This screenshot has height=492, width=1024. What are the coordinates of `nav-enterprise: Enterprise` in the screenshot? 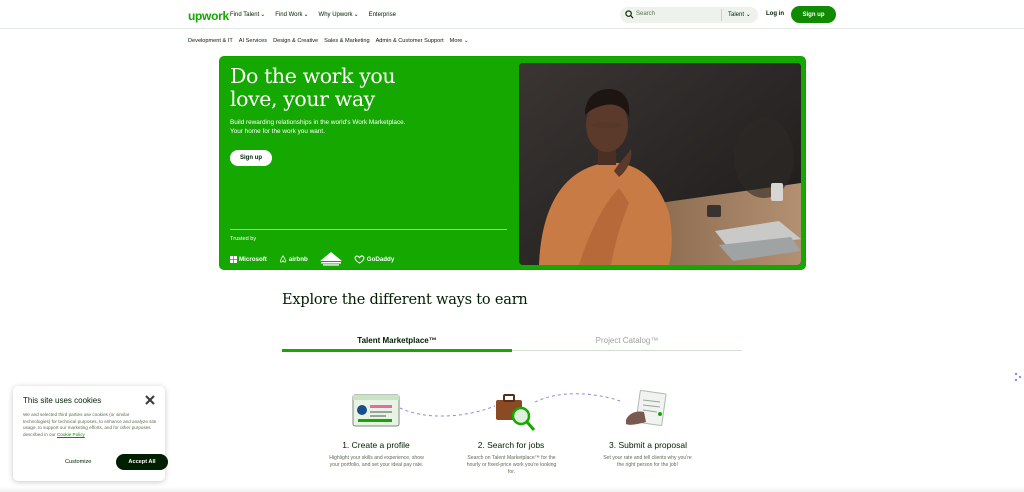 It's located at (382, 14).